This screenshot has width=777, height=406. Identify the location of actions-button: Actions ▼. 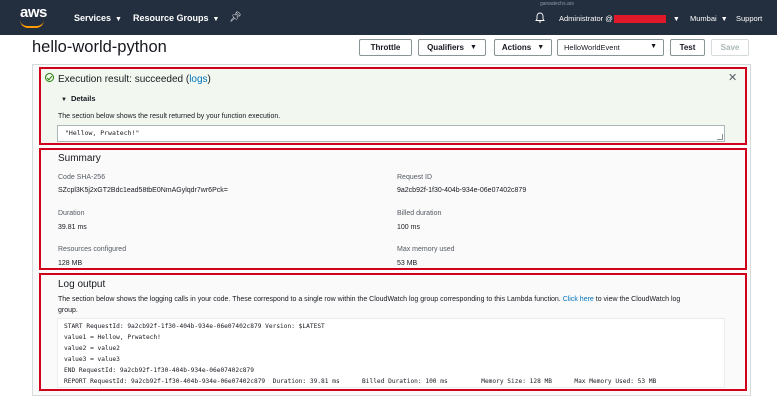
(523, 47).